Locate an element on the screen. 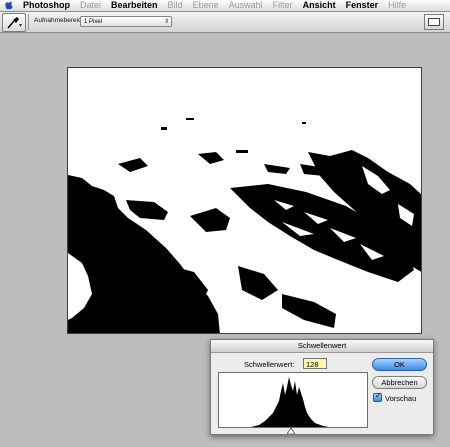 This screenshot has width=450, height=447. menu-datei: Datei is located at coordinates (90, 5).